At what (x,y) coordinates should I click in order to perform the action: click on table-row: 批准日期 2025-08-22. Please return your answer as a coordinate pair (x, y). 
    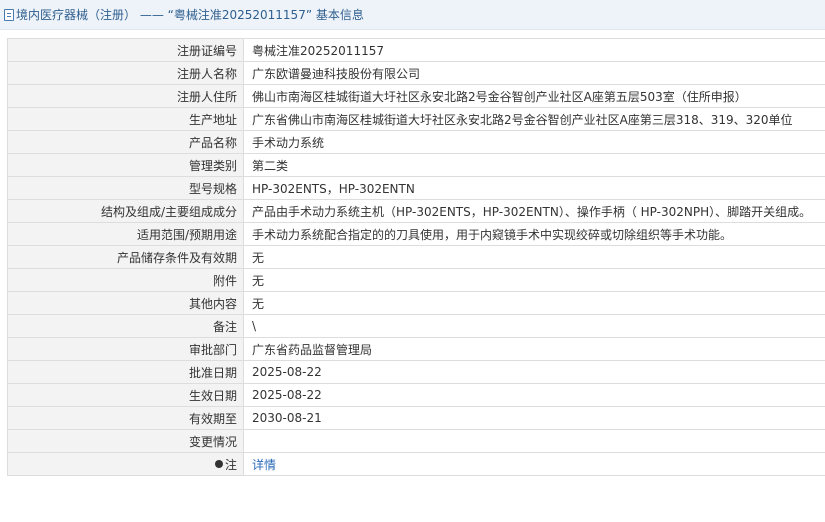
    Looking at the image, I should click on (416, 372).